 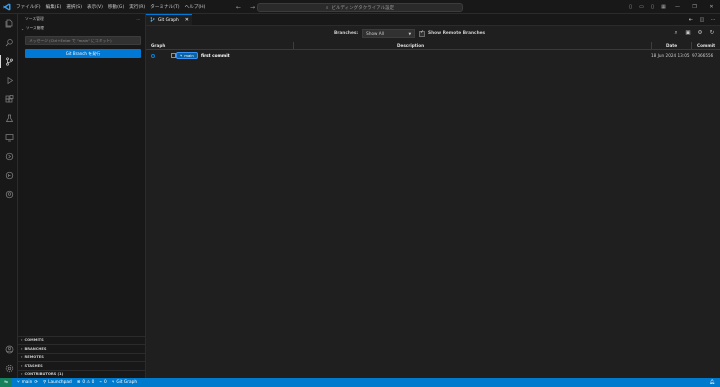 I want to click on show-remote-branches-toggle: ✓ Show Remote Branches, so click(x=452, y=33).